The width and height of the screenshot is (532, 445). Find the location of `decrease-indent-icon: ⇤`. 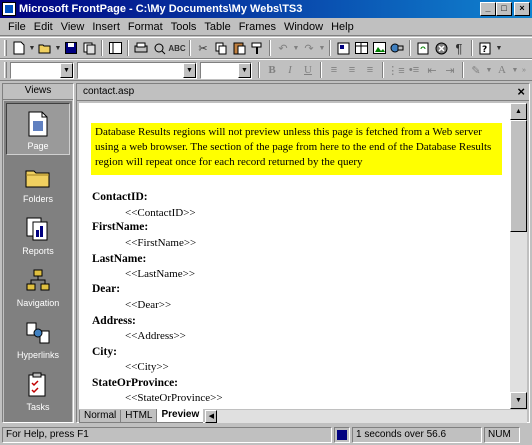

decrease-indent-icon: ⇤ is located at coordinates (432, 70).